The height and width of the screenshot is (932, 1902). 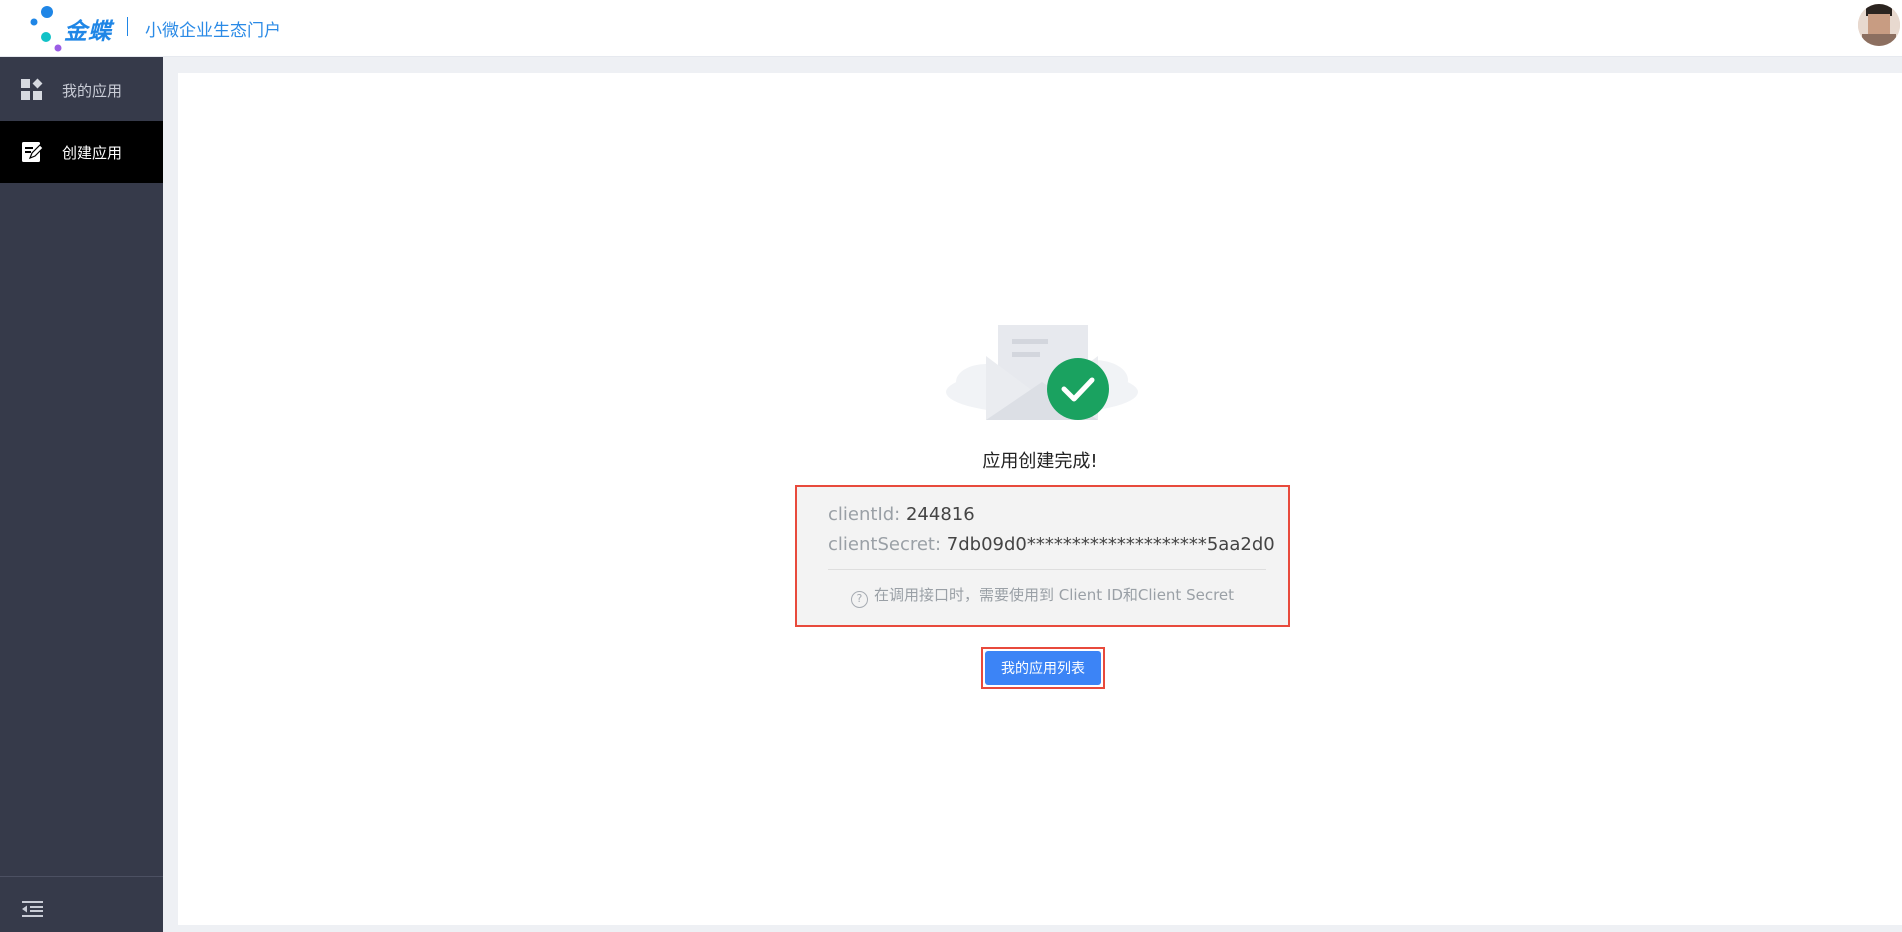 What do you see at coordinates (951, 28) in the screenshot?
I see `top-header: 金蝶 小微企业生态门户` at bounding box center [951, 28].